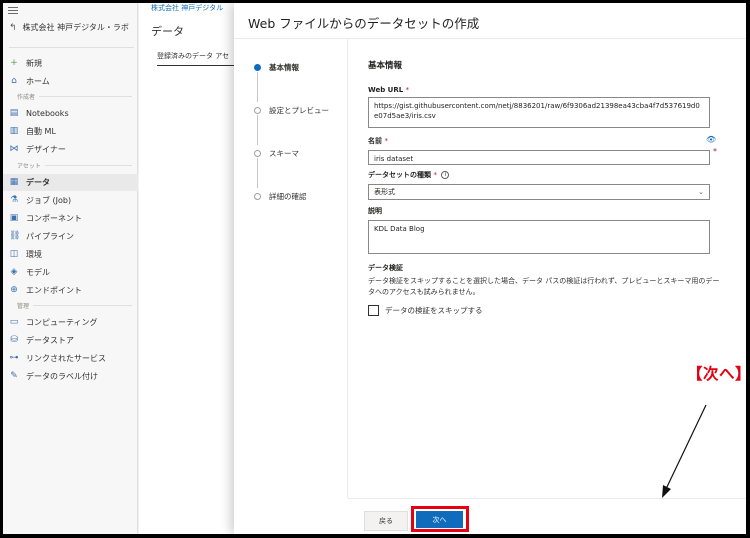 Image resolution: width=750 pixels, height=538 pixels. I want to click on nav-group-text: アセット, so click(29, 166).